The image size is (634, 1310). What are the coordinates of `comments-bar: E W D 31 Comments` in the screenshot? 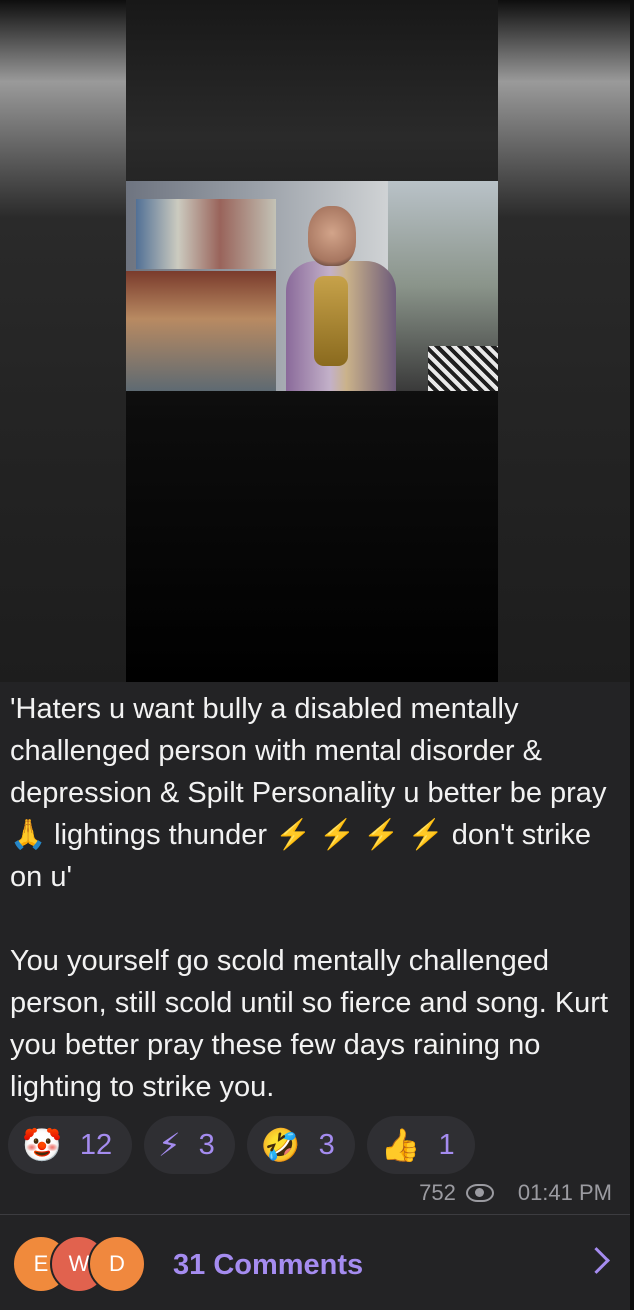 It's located at (315, 1262).